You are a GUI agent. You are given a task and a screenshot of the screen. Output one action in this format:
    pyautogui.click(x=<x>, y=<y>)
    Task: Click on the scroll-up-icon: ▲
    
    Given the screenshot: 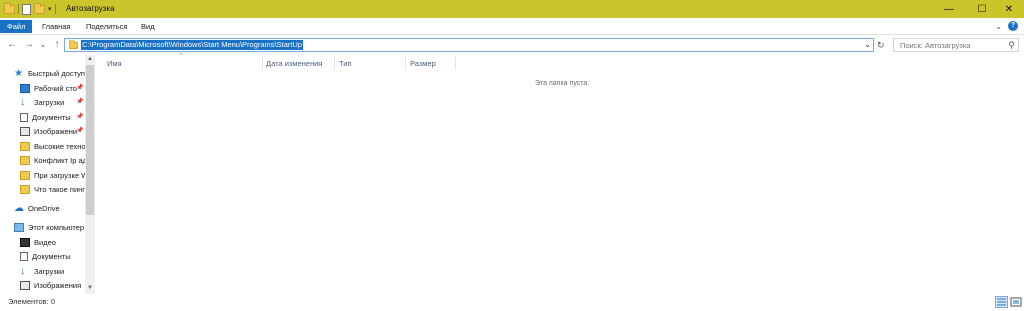 What is the action you would take?
    pyautogui.click(x=90, y=59)
    